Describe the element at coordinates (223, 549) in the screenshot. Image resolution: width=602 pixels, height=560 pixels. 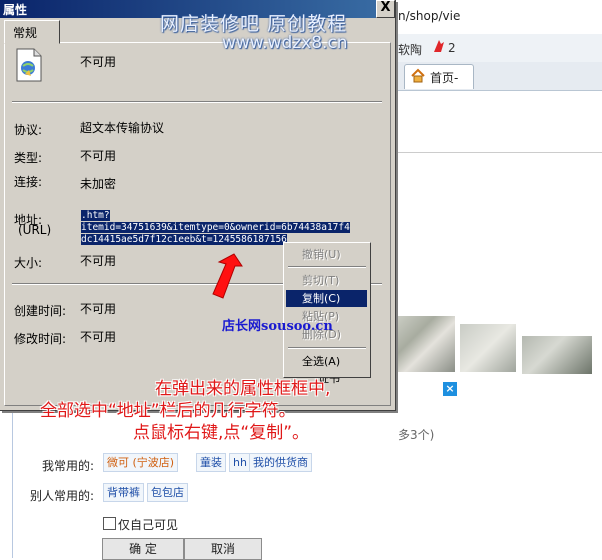
I see `cancel-button: 取消` at that location.